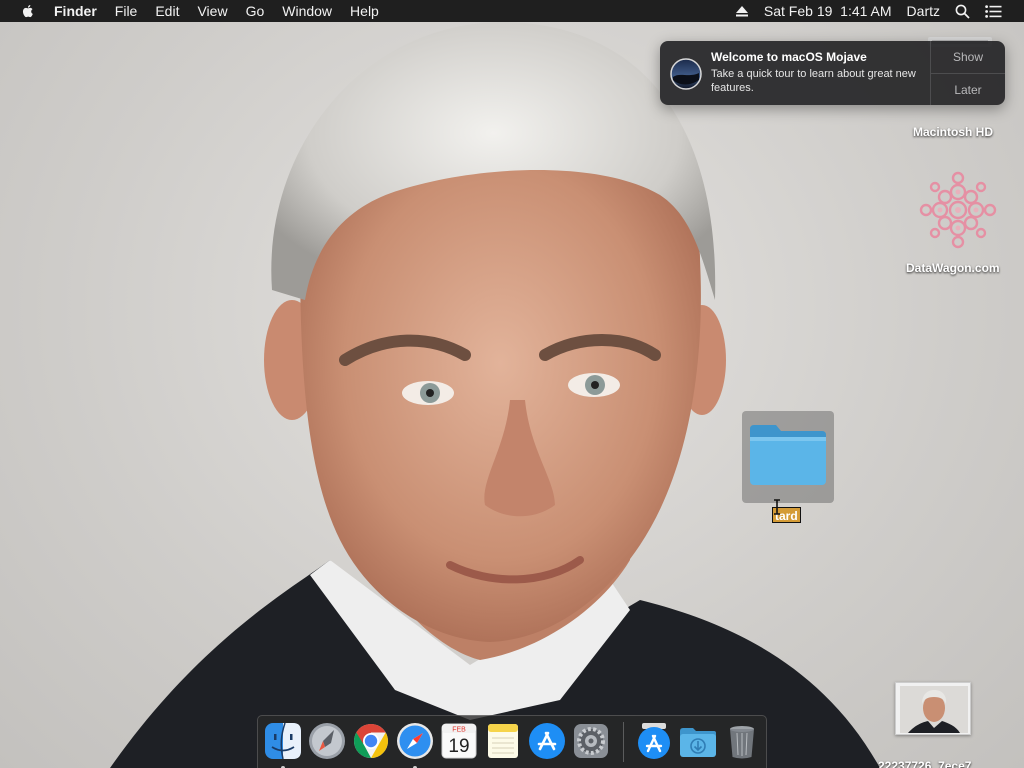  I want to click on later-button: Later, so click(968, 89).